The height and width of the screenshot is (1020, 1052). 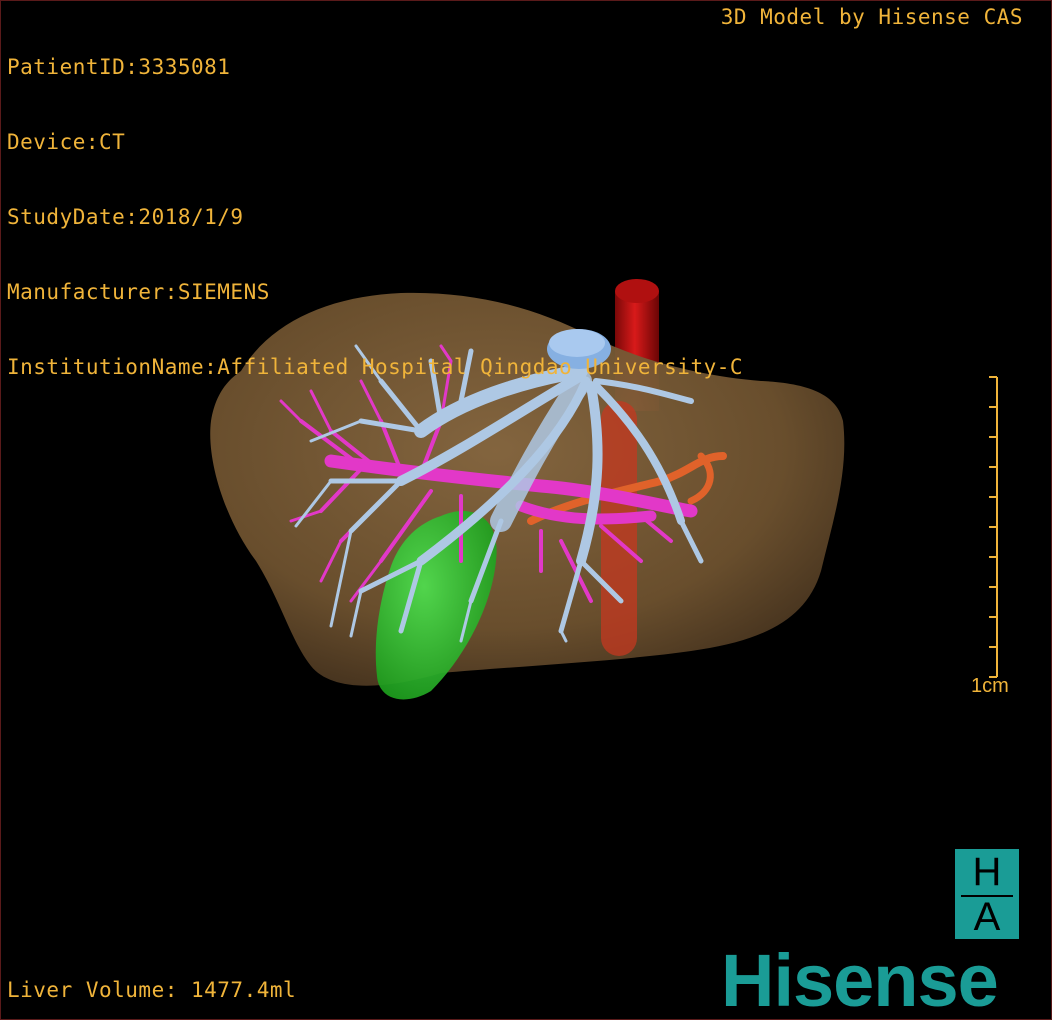 I want to click on manufacturer: Manufacturer:SIEMENS, so click(x=138, y=292).